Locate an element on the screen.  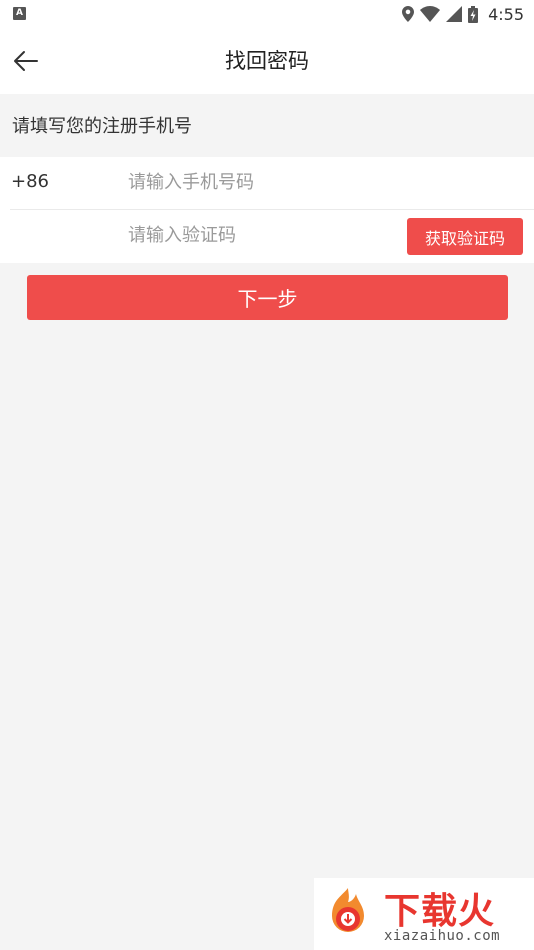
form-card: +86 获取验证码 is located at coordinates (267, 210).